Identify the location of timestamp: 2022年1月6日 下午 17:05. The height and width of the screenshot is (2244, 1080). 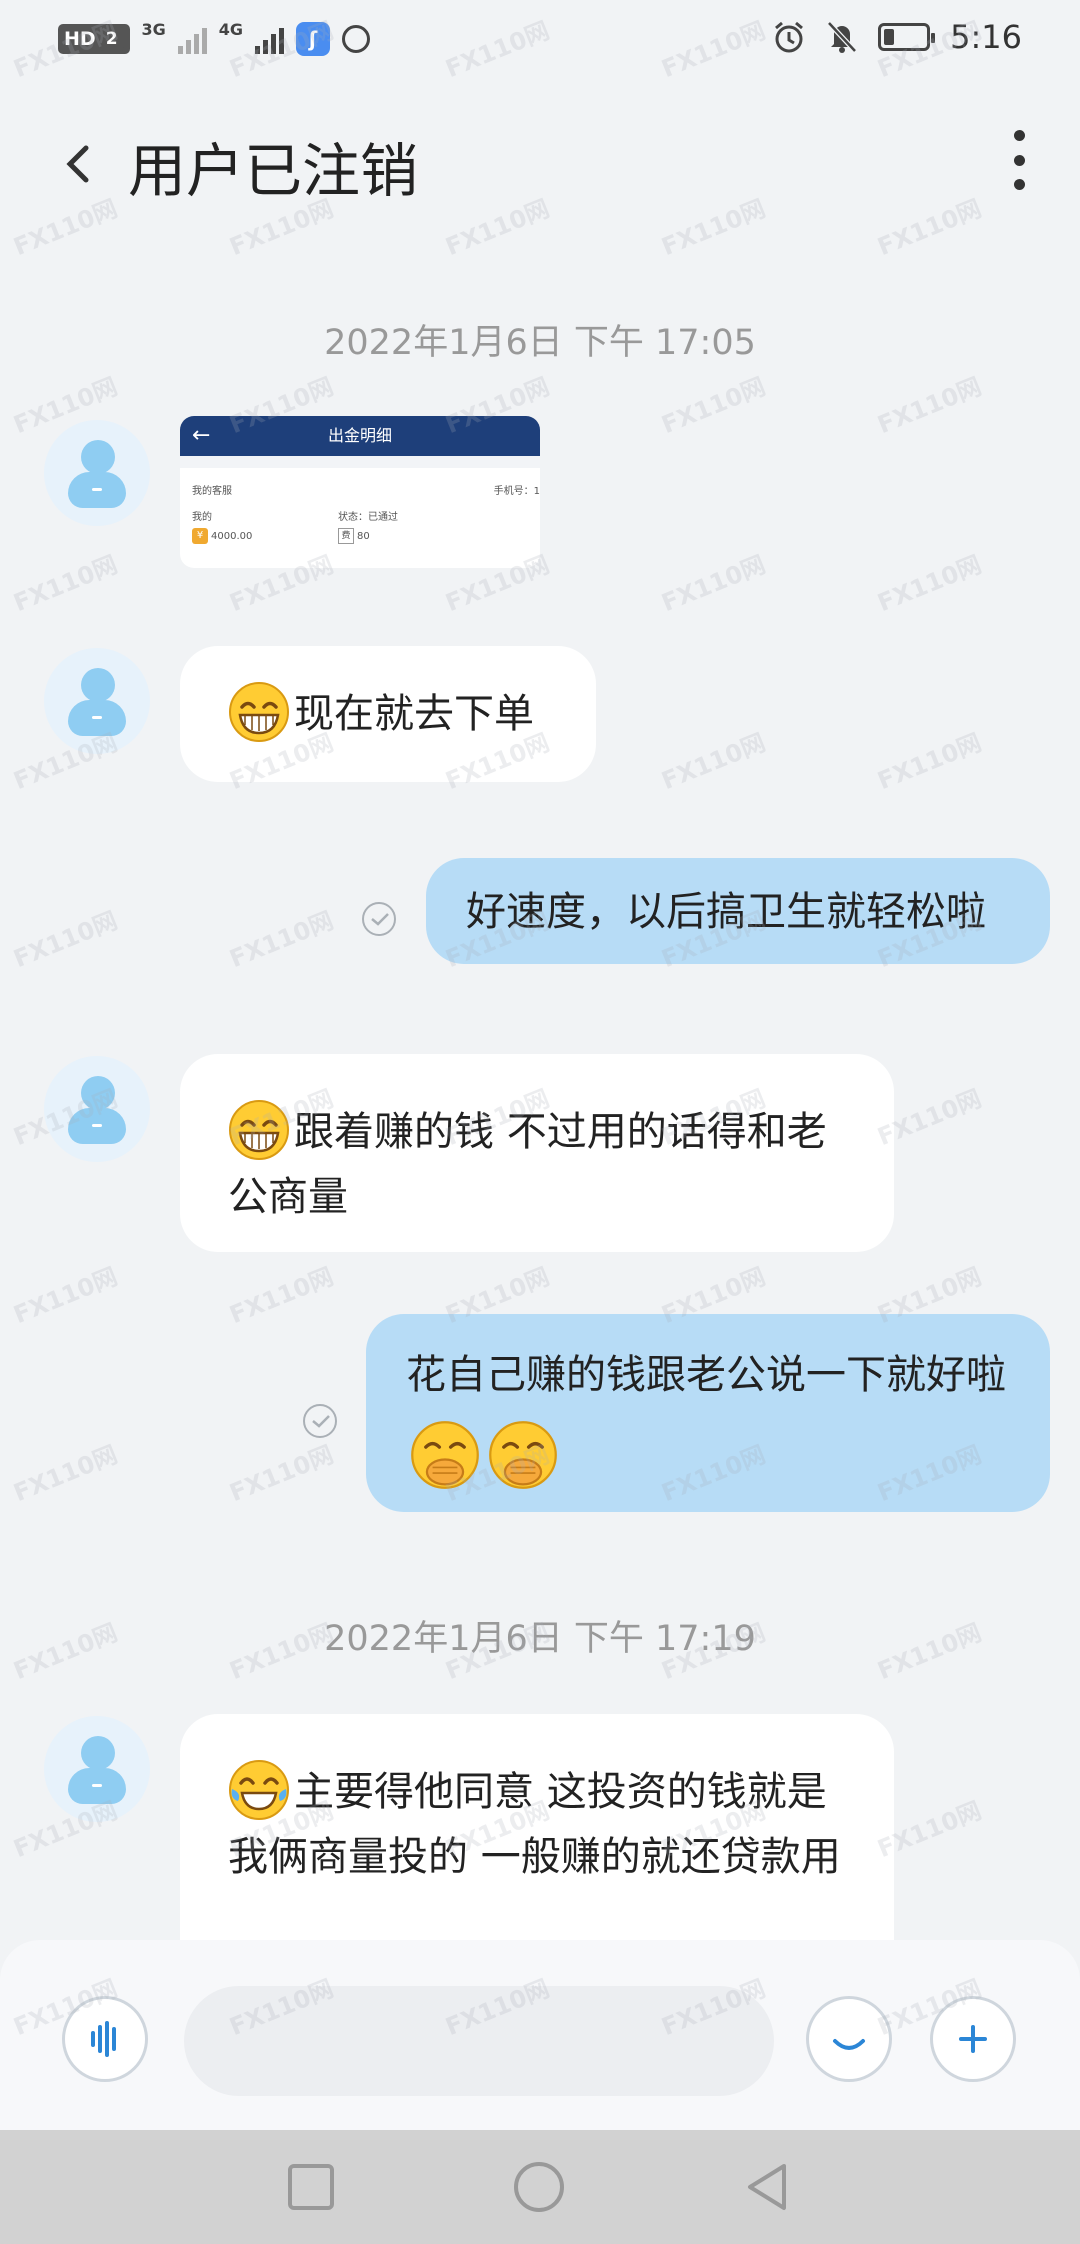
(540, 343).